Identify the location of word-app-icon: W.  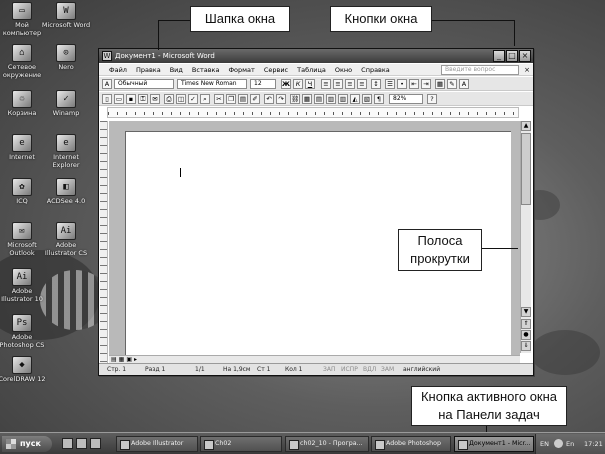
(107, 56).